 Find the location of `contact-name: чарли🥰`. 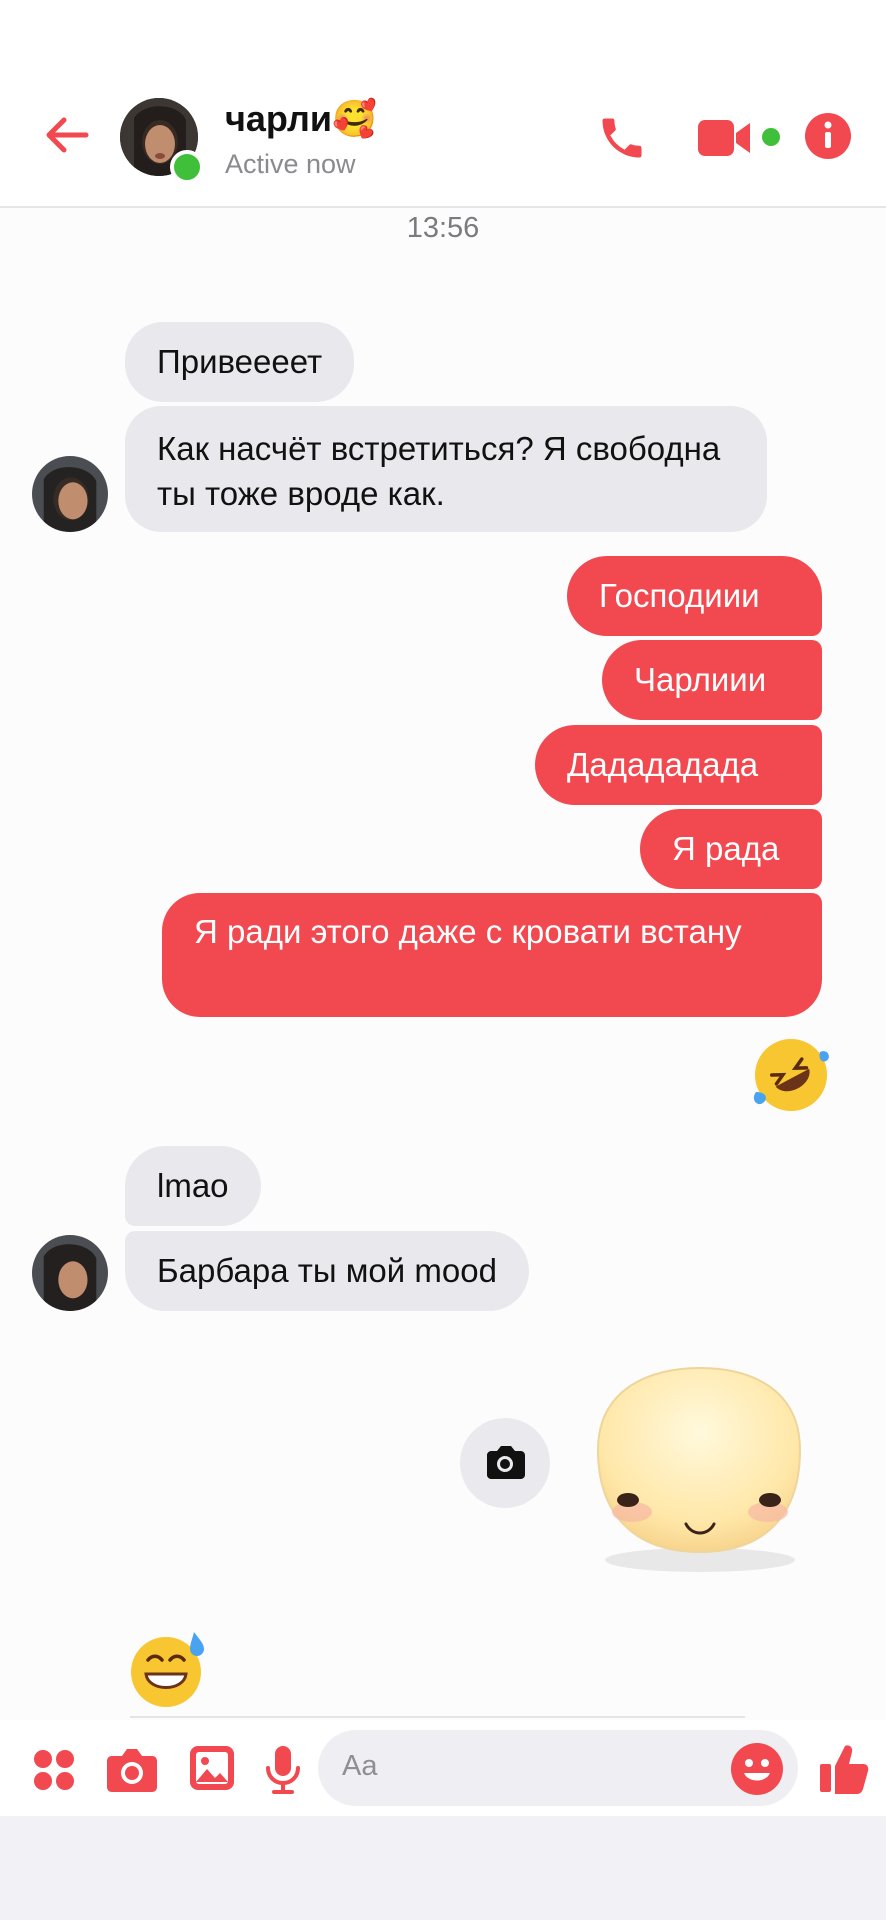

contact-name: чарли🥰 is located at coordinates (301, 119).